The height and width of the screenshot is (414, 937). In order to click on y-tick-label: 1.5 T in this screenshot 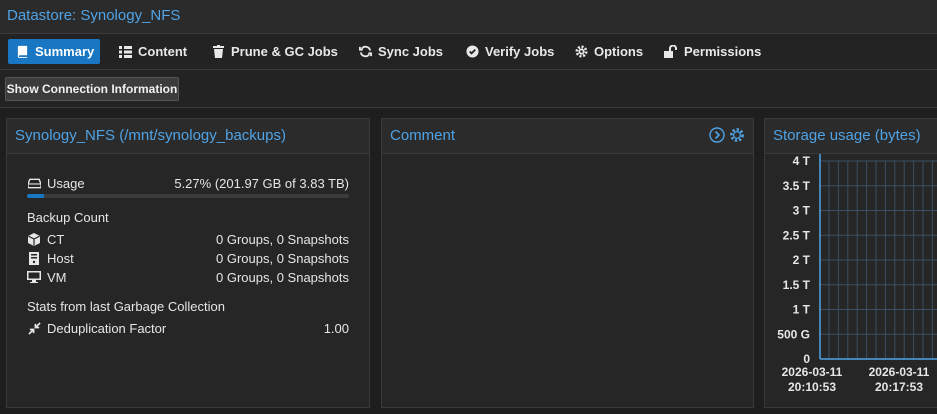, I will do `click(797, 285)`.